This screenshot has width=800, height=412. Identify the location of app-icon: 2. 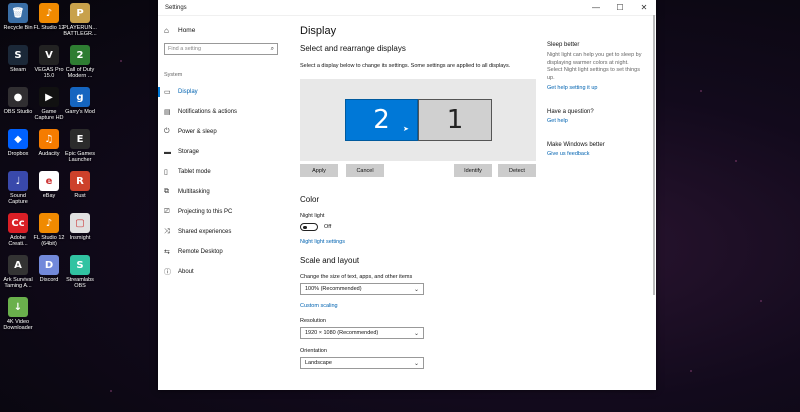
(80, 55).